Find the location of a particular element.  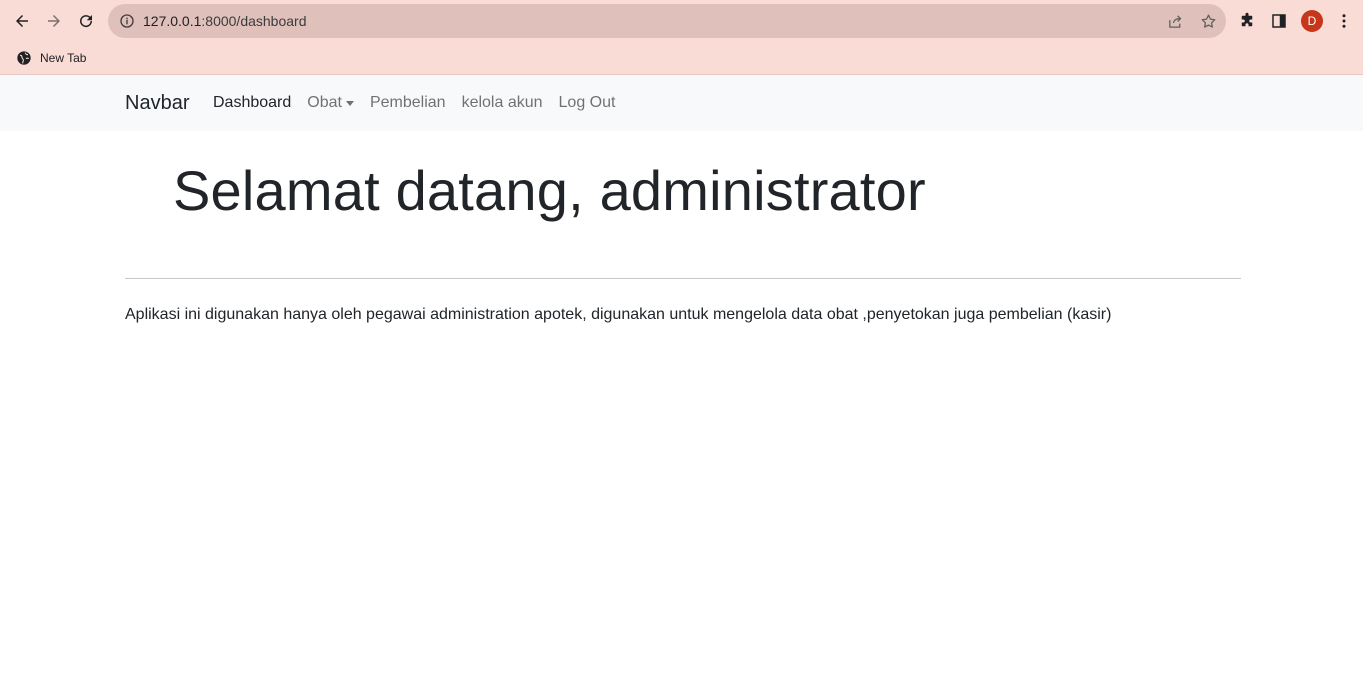

profile-avatar: D is located at coordinates (1312, 21).